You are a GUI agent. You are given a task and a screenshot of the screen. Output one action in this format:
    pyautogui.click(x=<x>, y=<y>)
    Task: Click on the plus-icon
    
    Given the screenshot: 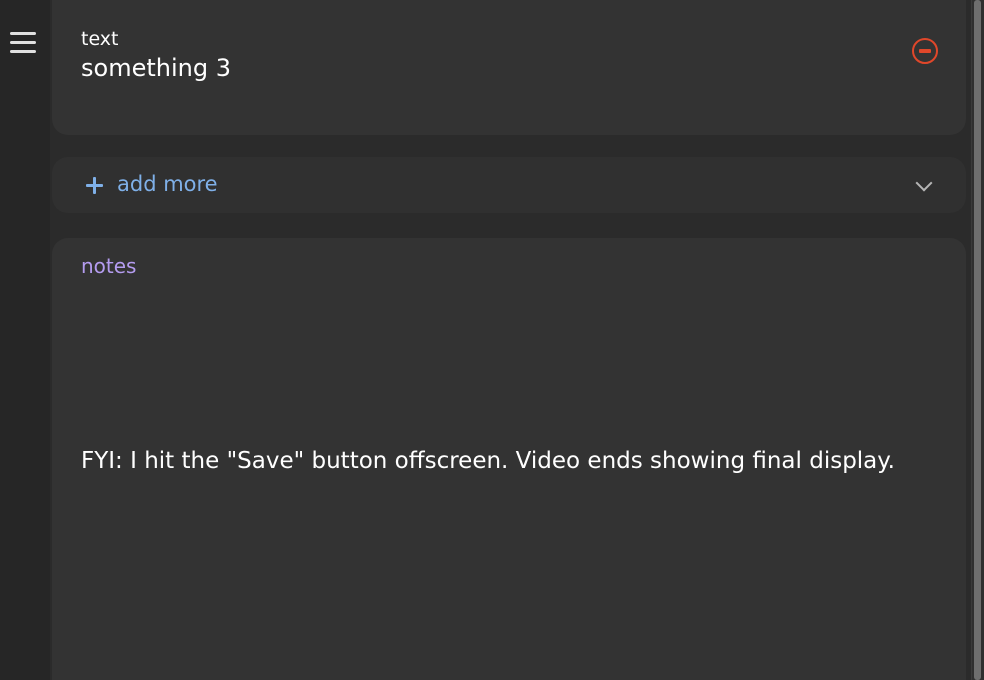 What is the action you would take?
    pyautogui.click(x=94, y=185)
    